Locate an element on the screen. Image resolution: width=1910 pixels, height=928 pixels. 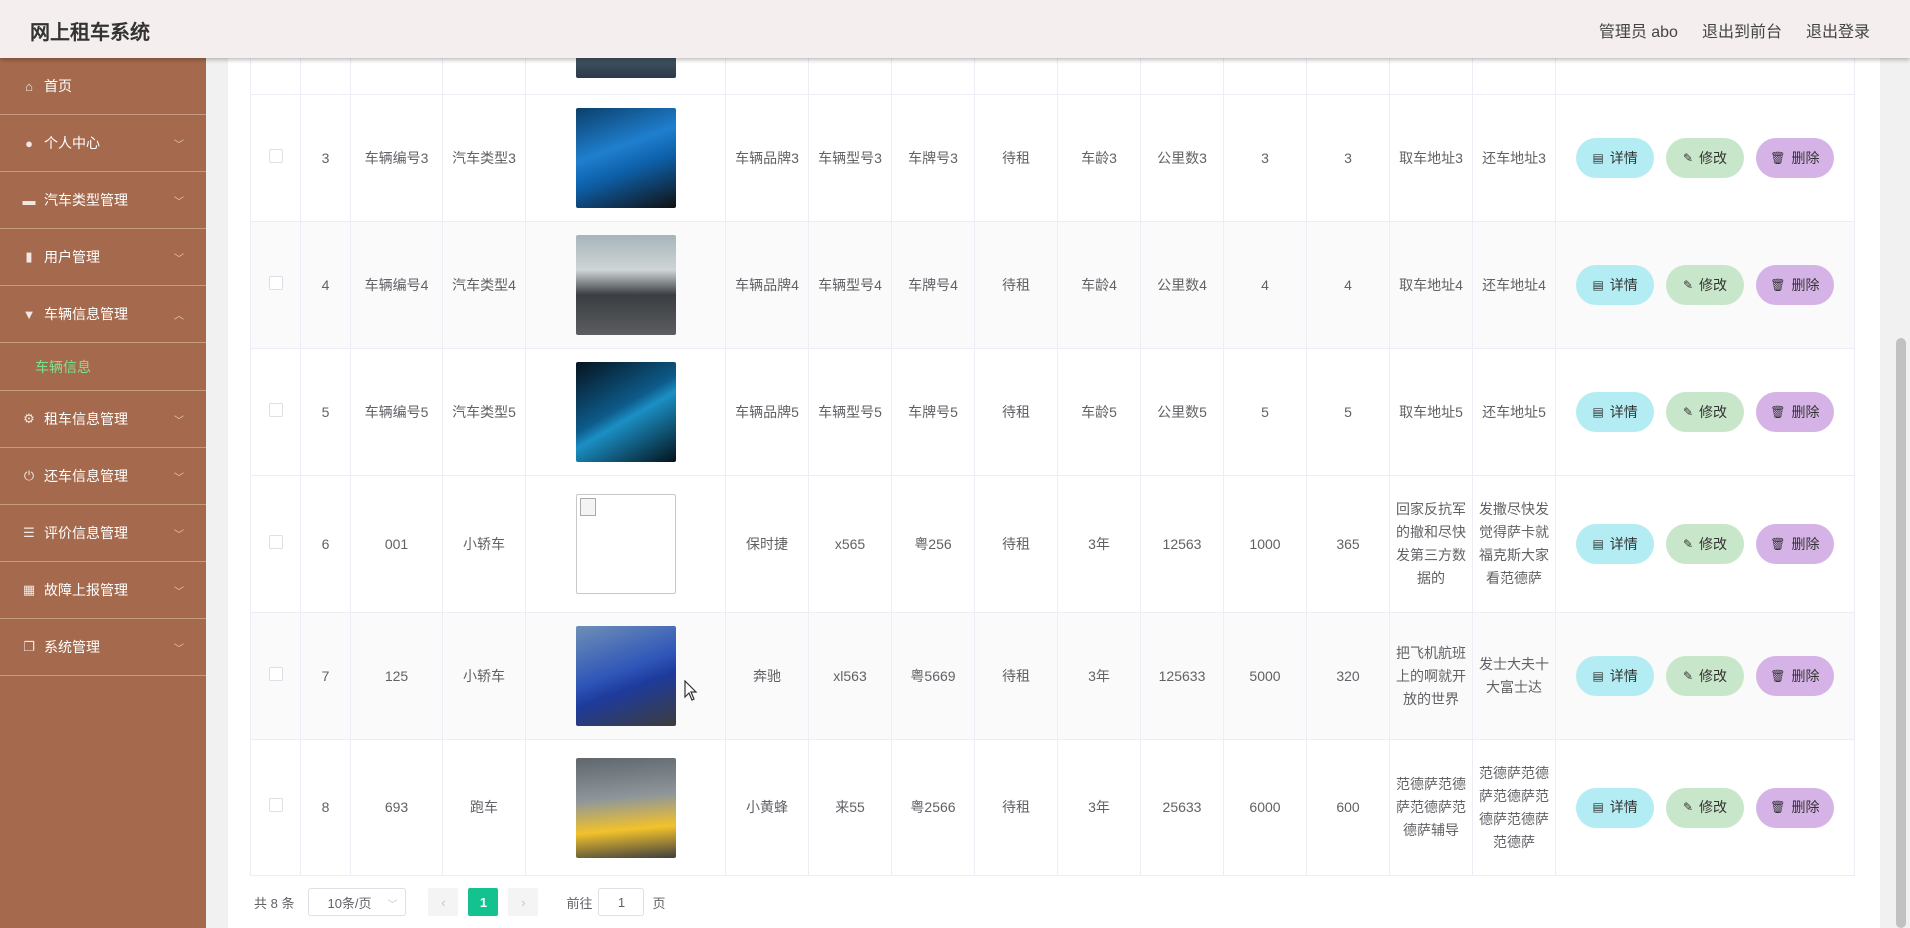
sidebar-subitem-vehicle-info: 车辆信息 is located at coordinates (103, 367).